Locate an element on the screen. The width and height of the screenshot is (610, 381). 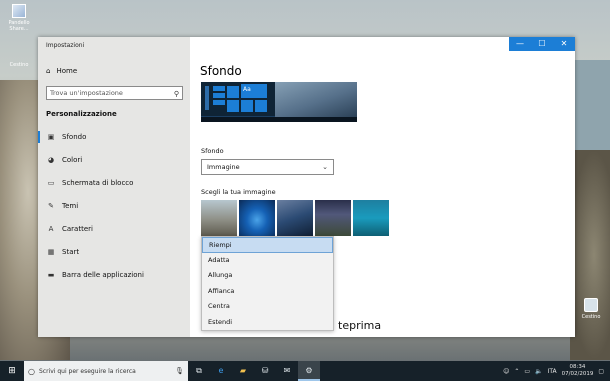
start-icon: ▦ is located at coordinates (51, 252).